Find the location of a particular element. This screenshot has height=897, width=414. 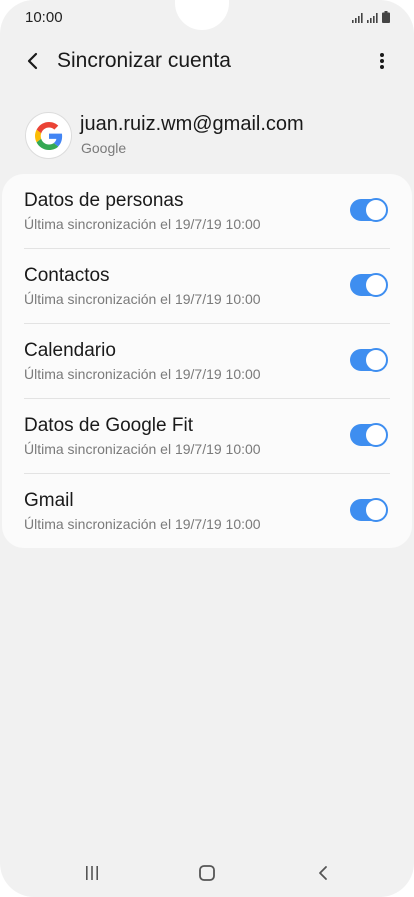

more-vert-icon is located at coordinates (382, 61).